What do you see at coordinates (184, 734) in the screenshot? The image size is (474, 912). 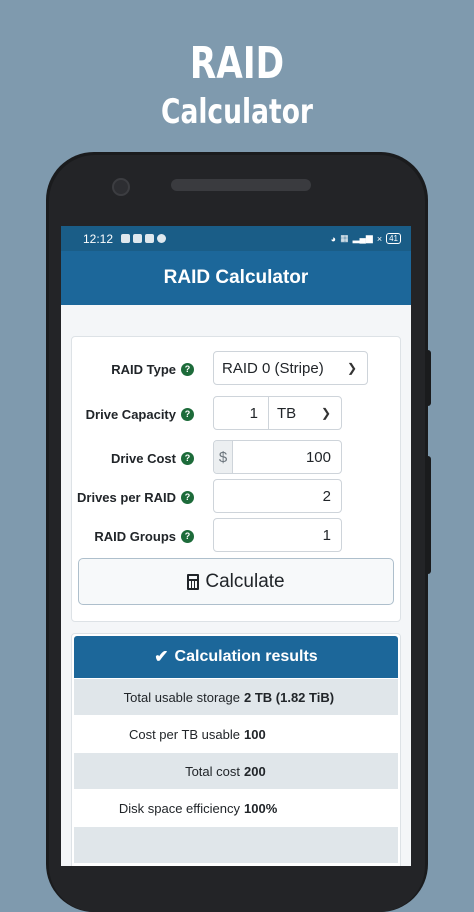 I see `result-key: Cost per TB usable` at bounding box center [184, 734].